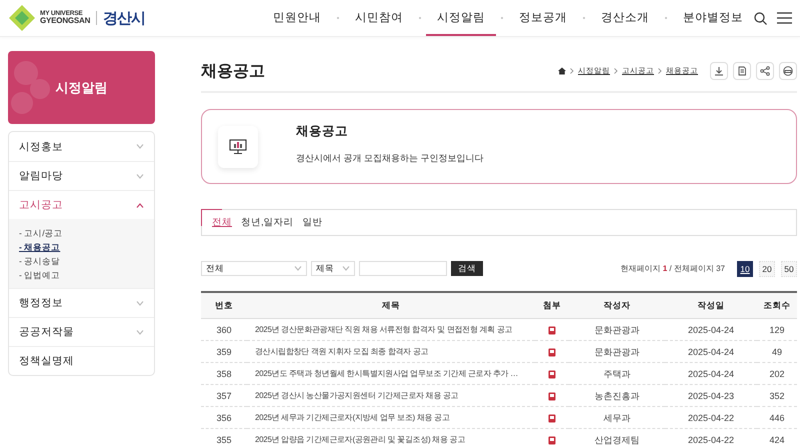 The width and height of the screenshot is (800, 446). What do you see at coordinates (333, 268) in the screenshot?
I see `field-select: 제목` at bounding box center [333, 268].